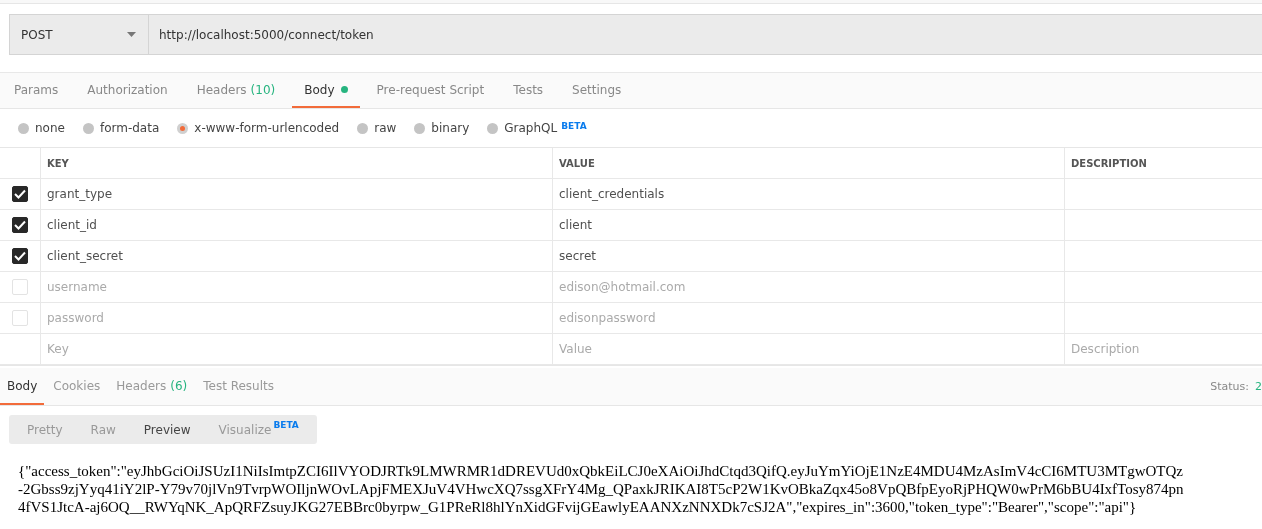 This screenshot has height=529, width=1262. Describe the element at coordinates (236, 90) in the screenshot. I see `request-tab: Headers (10)` at that location.